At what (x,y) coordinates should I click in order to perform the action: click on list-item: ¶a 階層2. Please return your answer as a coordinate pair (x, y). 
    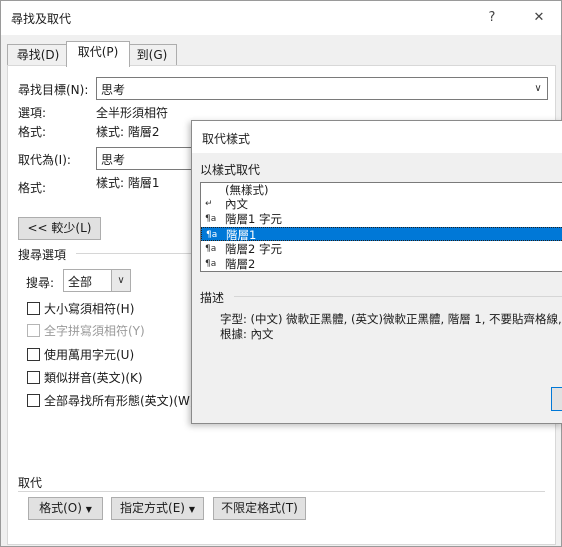
    Looking at the image, I should click on (381, 264).